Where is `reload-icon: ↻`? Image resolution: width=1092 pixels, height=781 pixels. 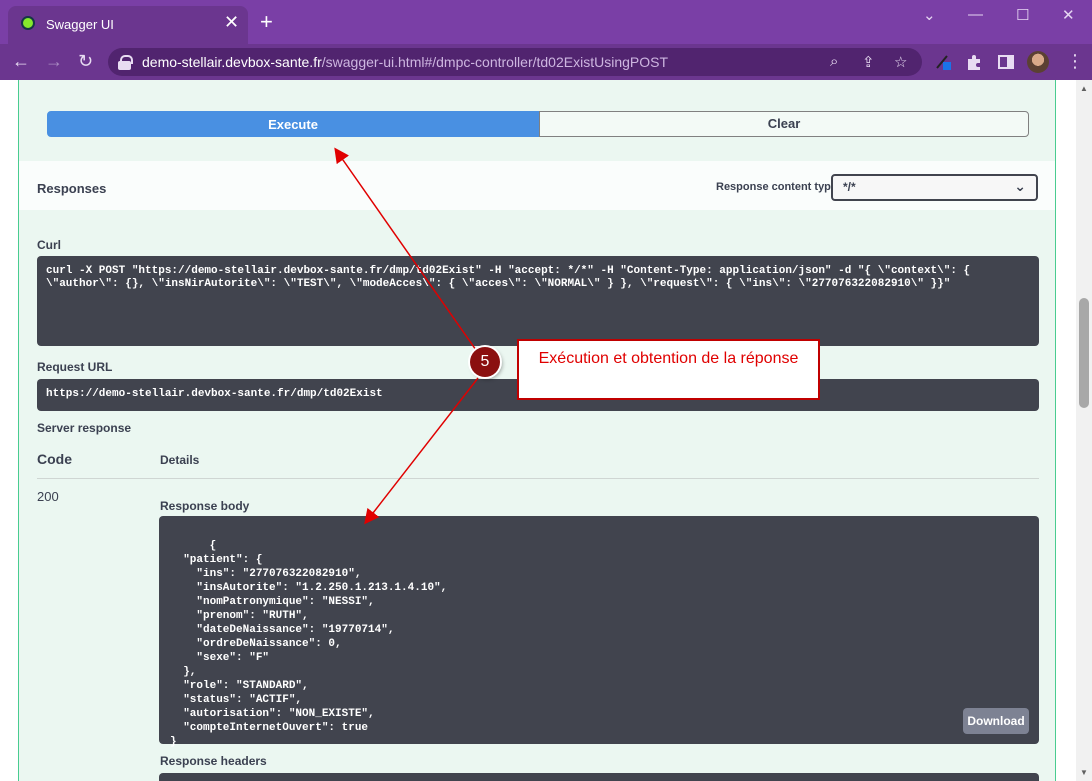
reload-icon: ↻ is located at coordinates (85, 61).